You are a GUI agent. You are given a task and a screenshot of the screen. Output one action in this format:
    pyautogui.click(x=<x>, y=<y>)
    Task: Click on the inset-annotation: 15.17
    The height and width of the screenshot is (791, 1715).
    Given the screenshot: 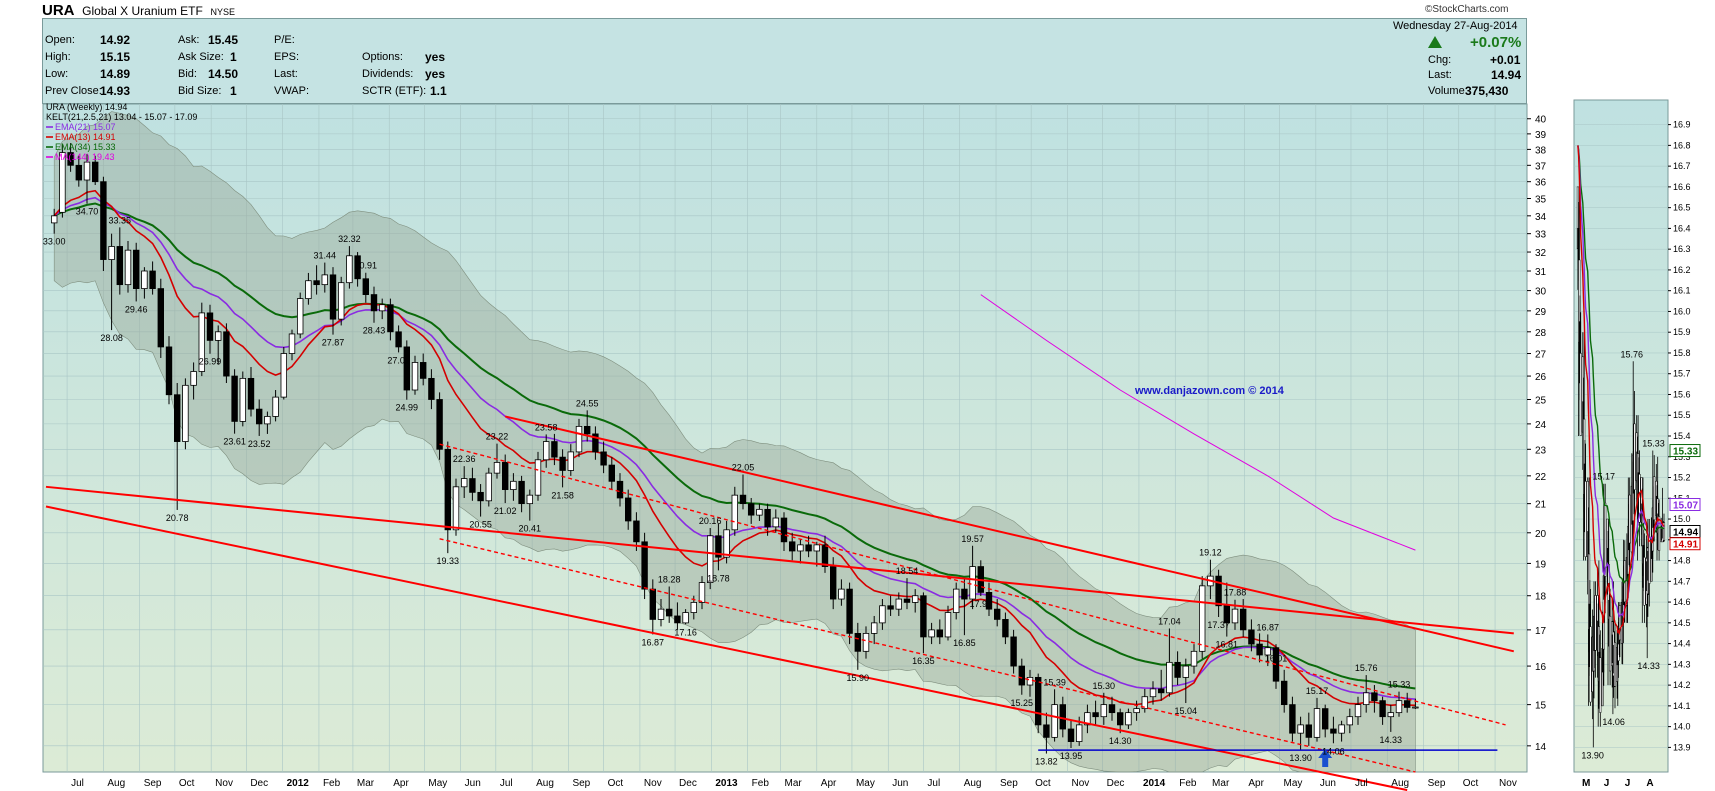 What is the action you would take?
    pyautogui.click(x=1604, y=477)
    